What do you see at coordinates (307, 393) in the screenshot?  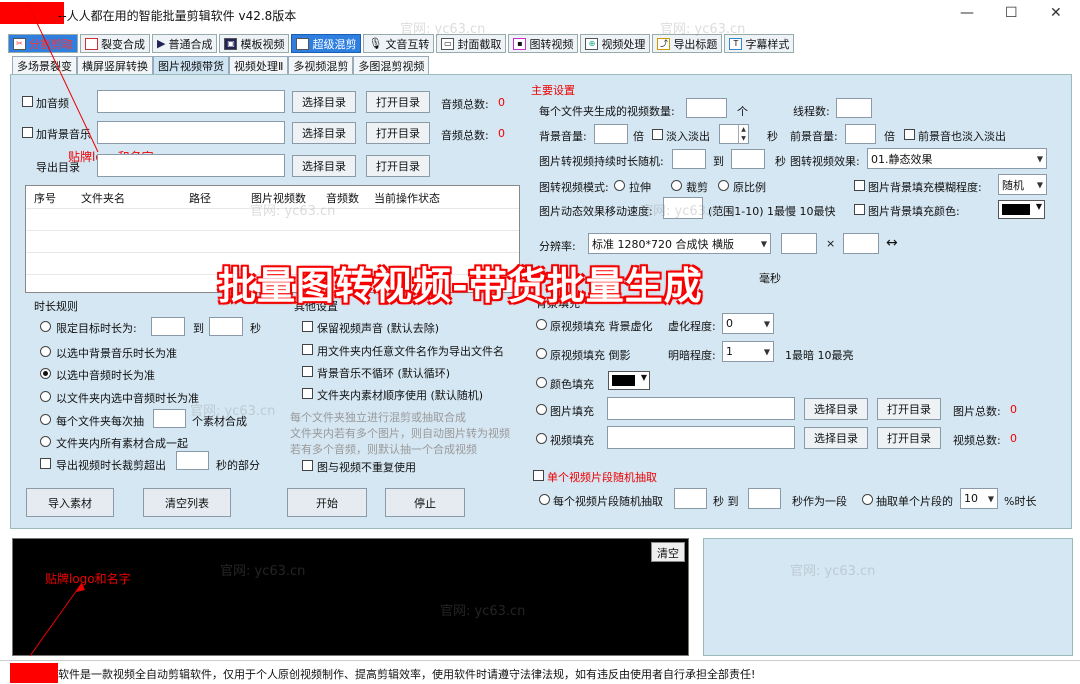 I see `sequential-order-checkbox` at bounding box center [307, 393].